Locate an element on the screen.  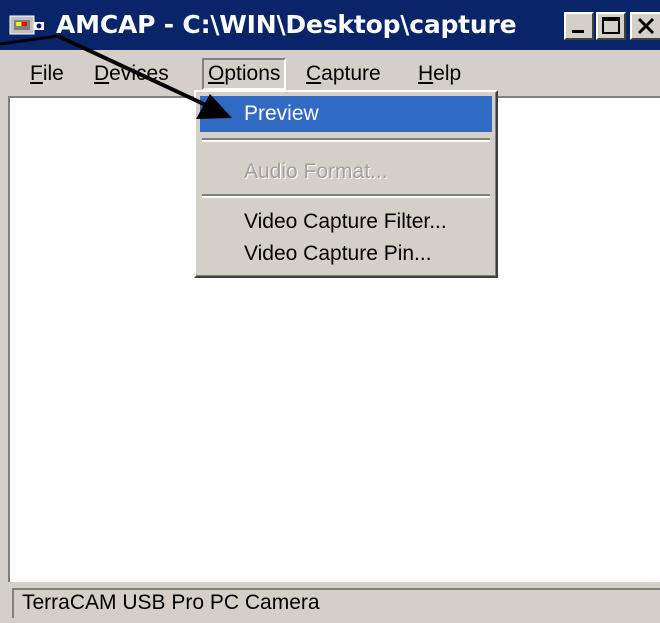
window-title: AMCAP - C:\WIN\Desktop\capture is located at coordinates (286, 24).